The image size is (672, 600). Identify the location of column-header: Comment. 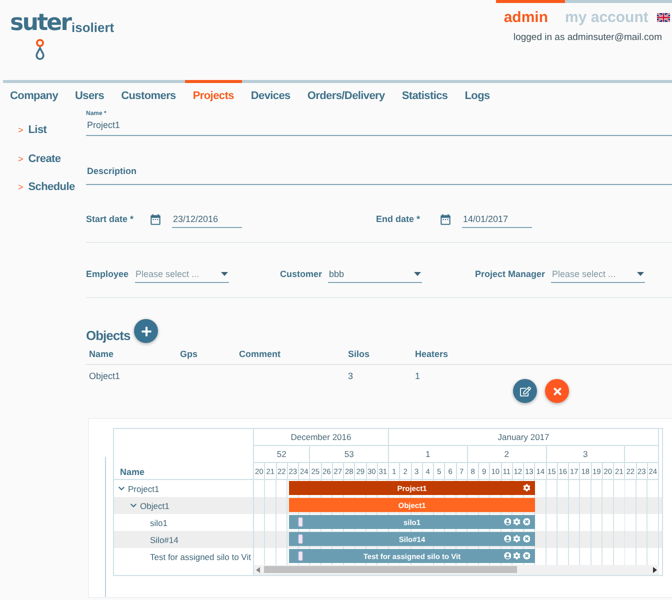
(260, 354).